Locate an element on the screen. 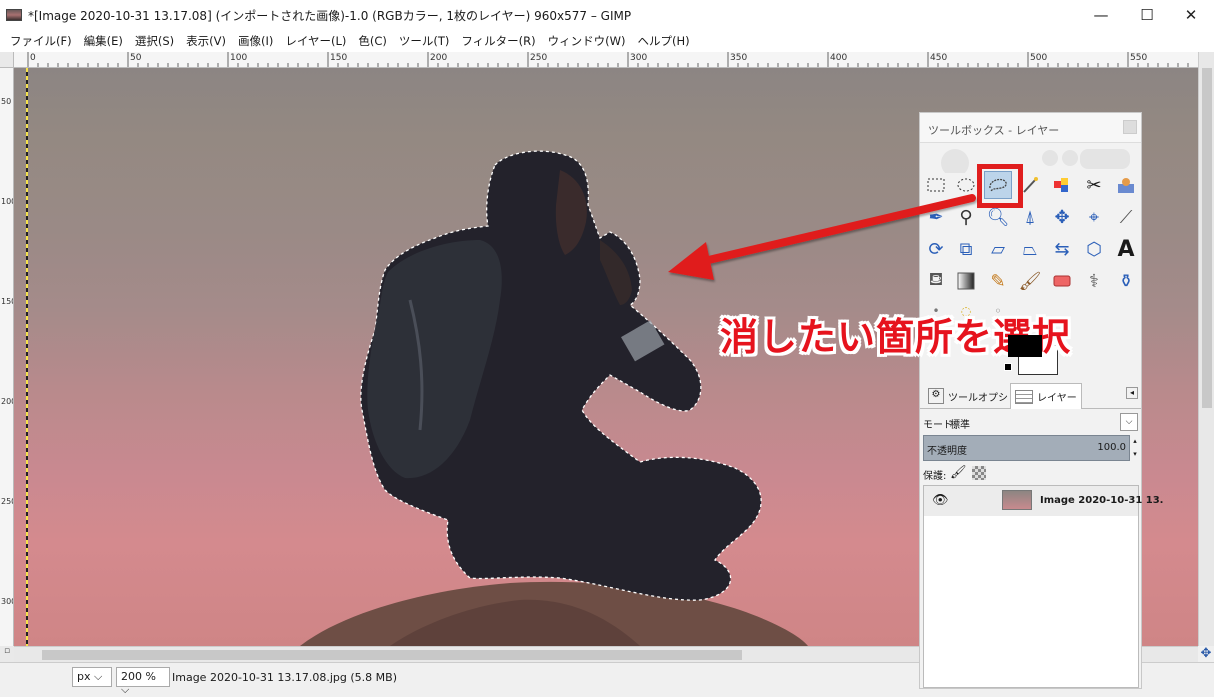 The image size is (1214, 697). foreground-color-front is located at coordinates (1025, 346).